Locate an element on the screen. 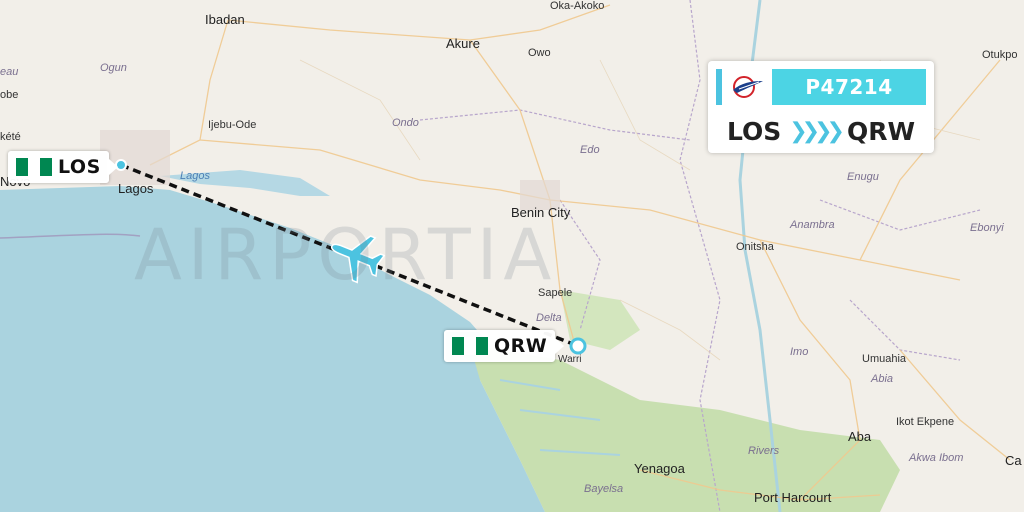  place-ondo: Ondo is located at coordinates (405, 123).